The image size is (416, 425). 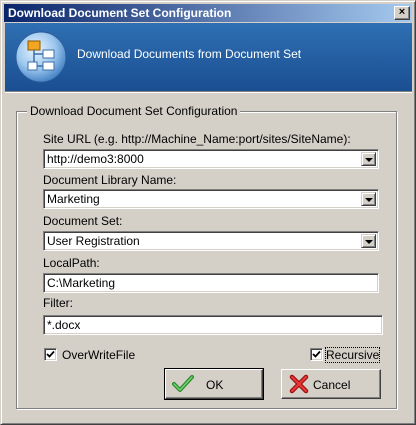 I want to click on recursive-label: Recursive, so click(x=352, y=355).